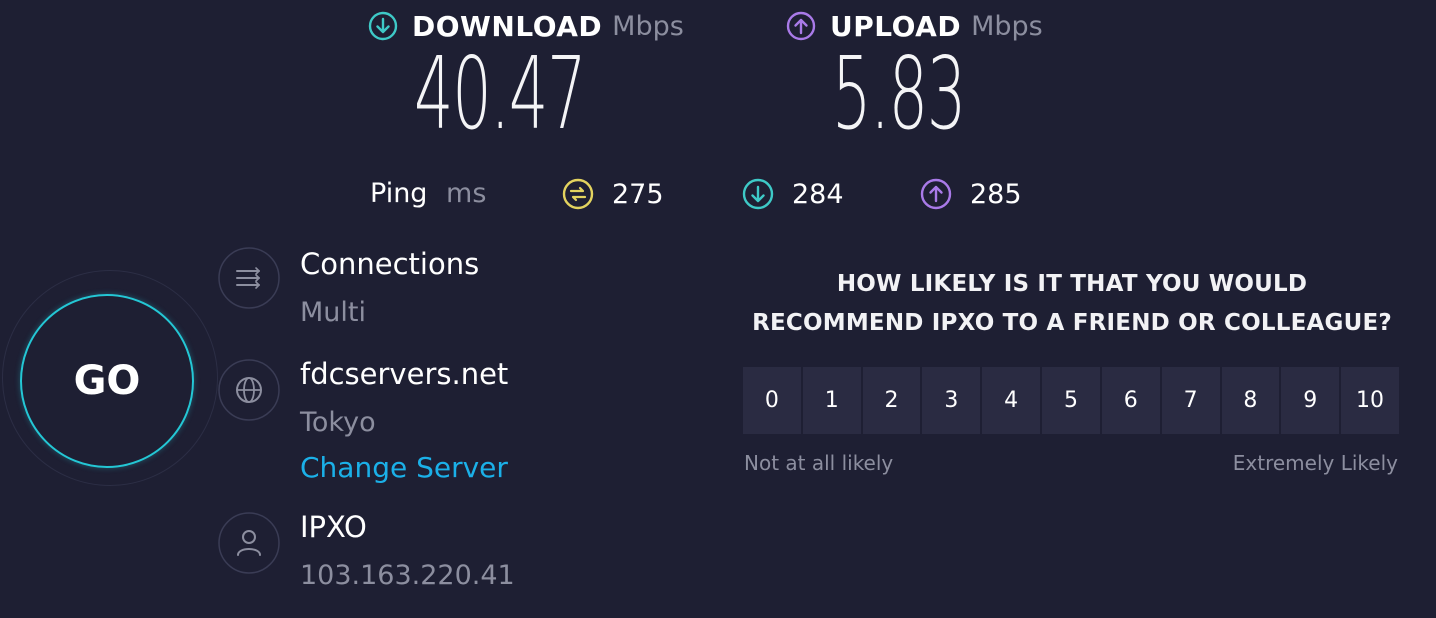 The height and width of the screenshot is (618, 1436). What do you see at coordinates (399, 193) in the screenshot?
I see `ping-label: Ping` at bounding box center [399, 193].